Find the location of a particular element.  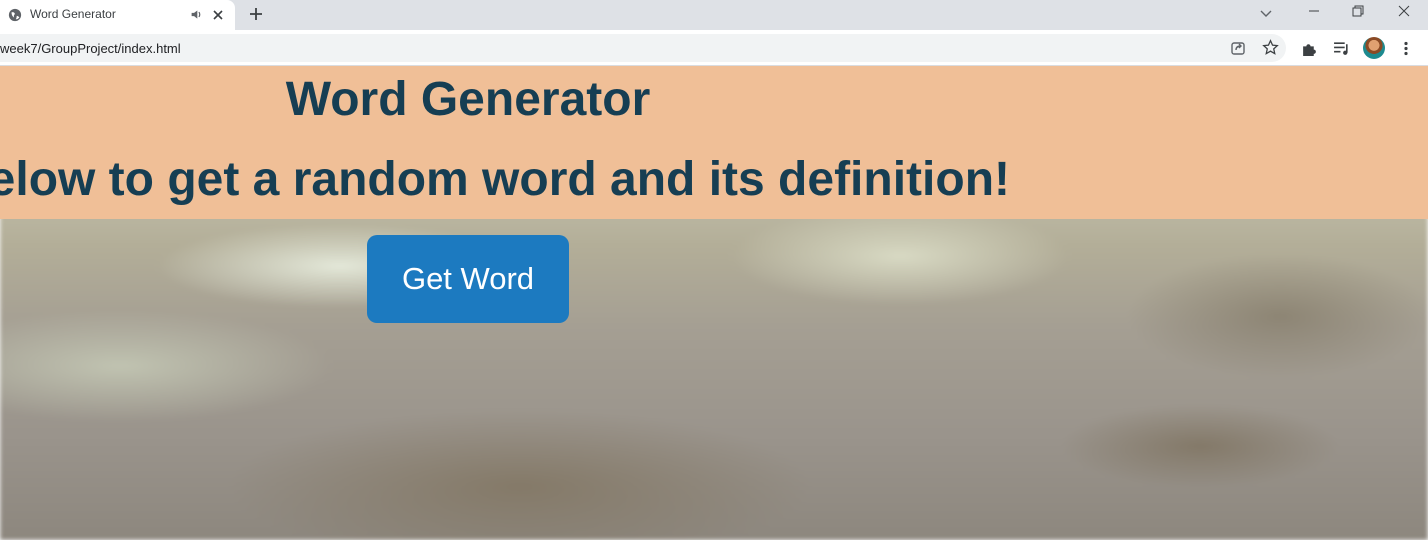

share-icon is located at coordinates (1238, 48).